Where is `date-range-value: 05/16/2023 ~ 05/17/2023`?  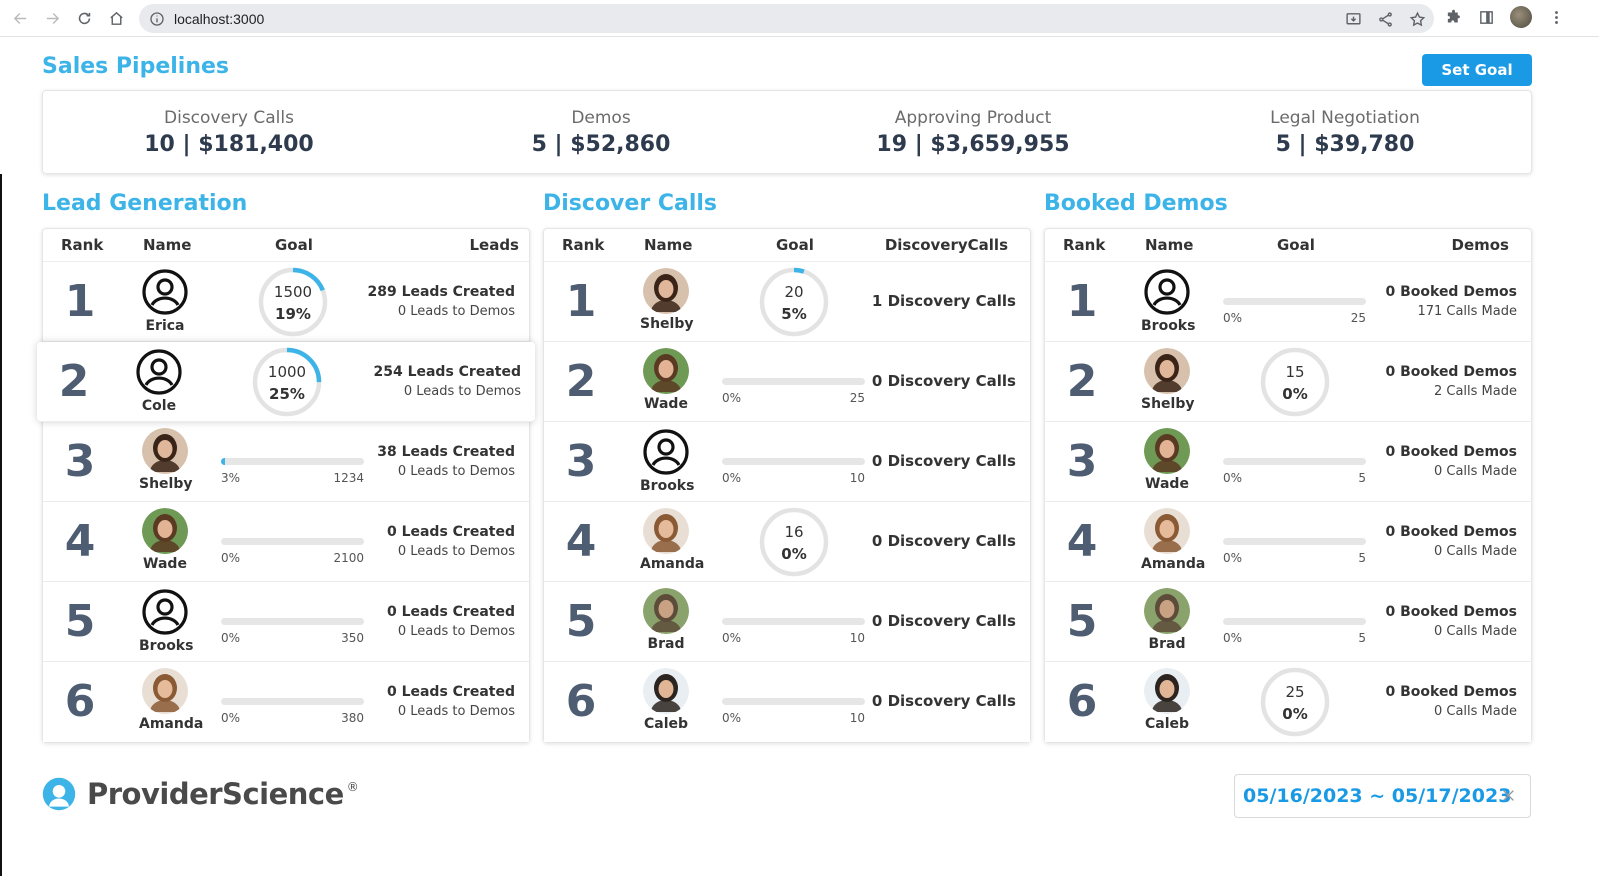 date-range-value: 05/16/2023 ~ 05/17/2023 is located at coordinates (1377, 796).